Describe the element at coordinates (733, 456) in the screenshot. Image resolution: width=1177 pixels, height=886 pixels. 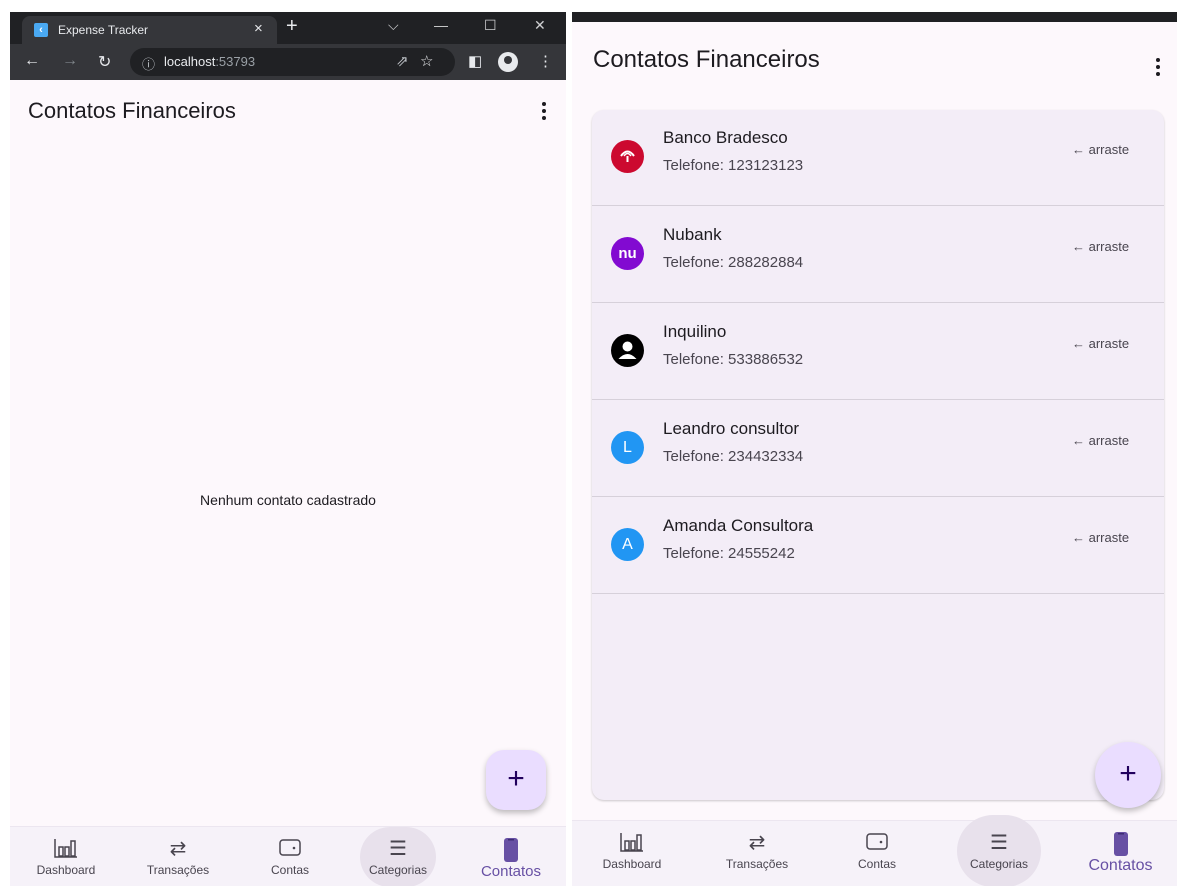
I see `contact-phone: Telefone: 234432334` at that location.